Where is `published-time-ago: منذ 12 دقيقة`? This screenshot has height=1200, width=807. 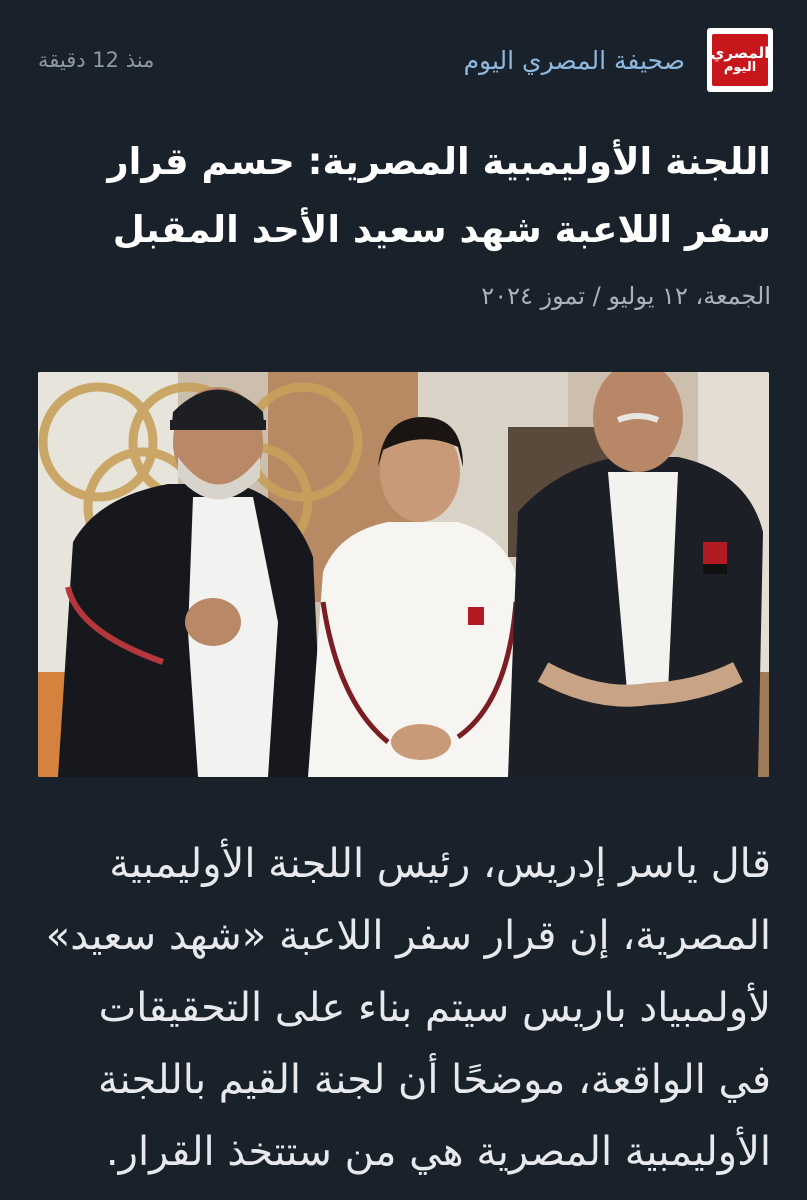
published-time-ago: منذ 12 دقيقة is located at coordinates (96, 60).